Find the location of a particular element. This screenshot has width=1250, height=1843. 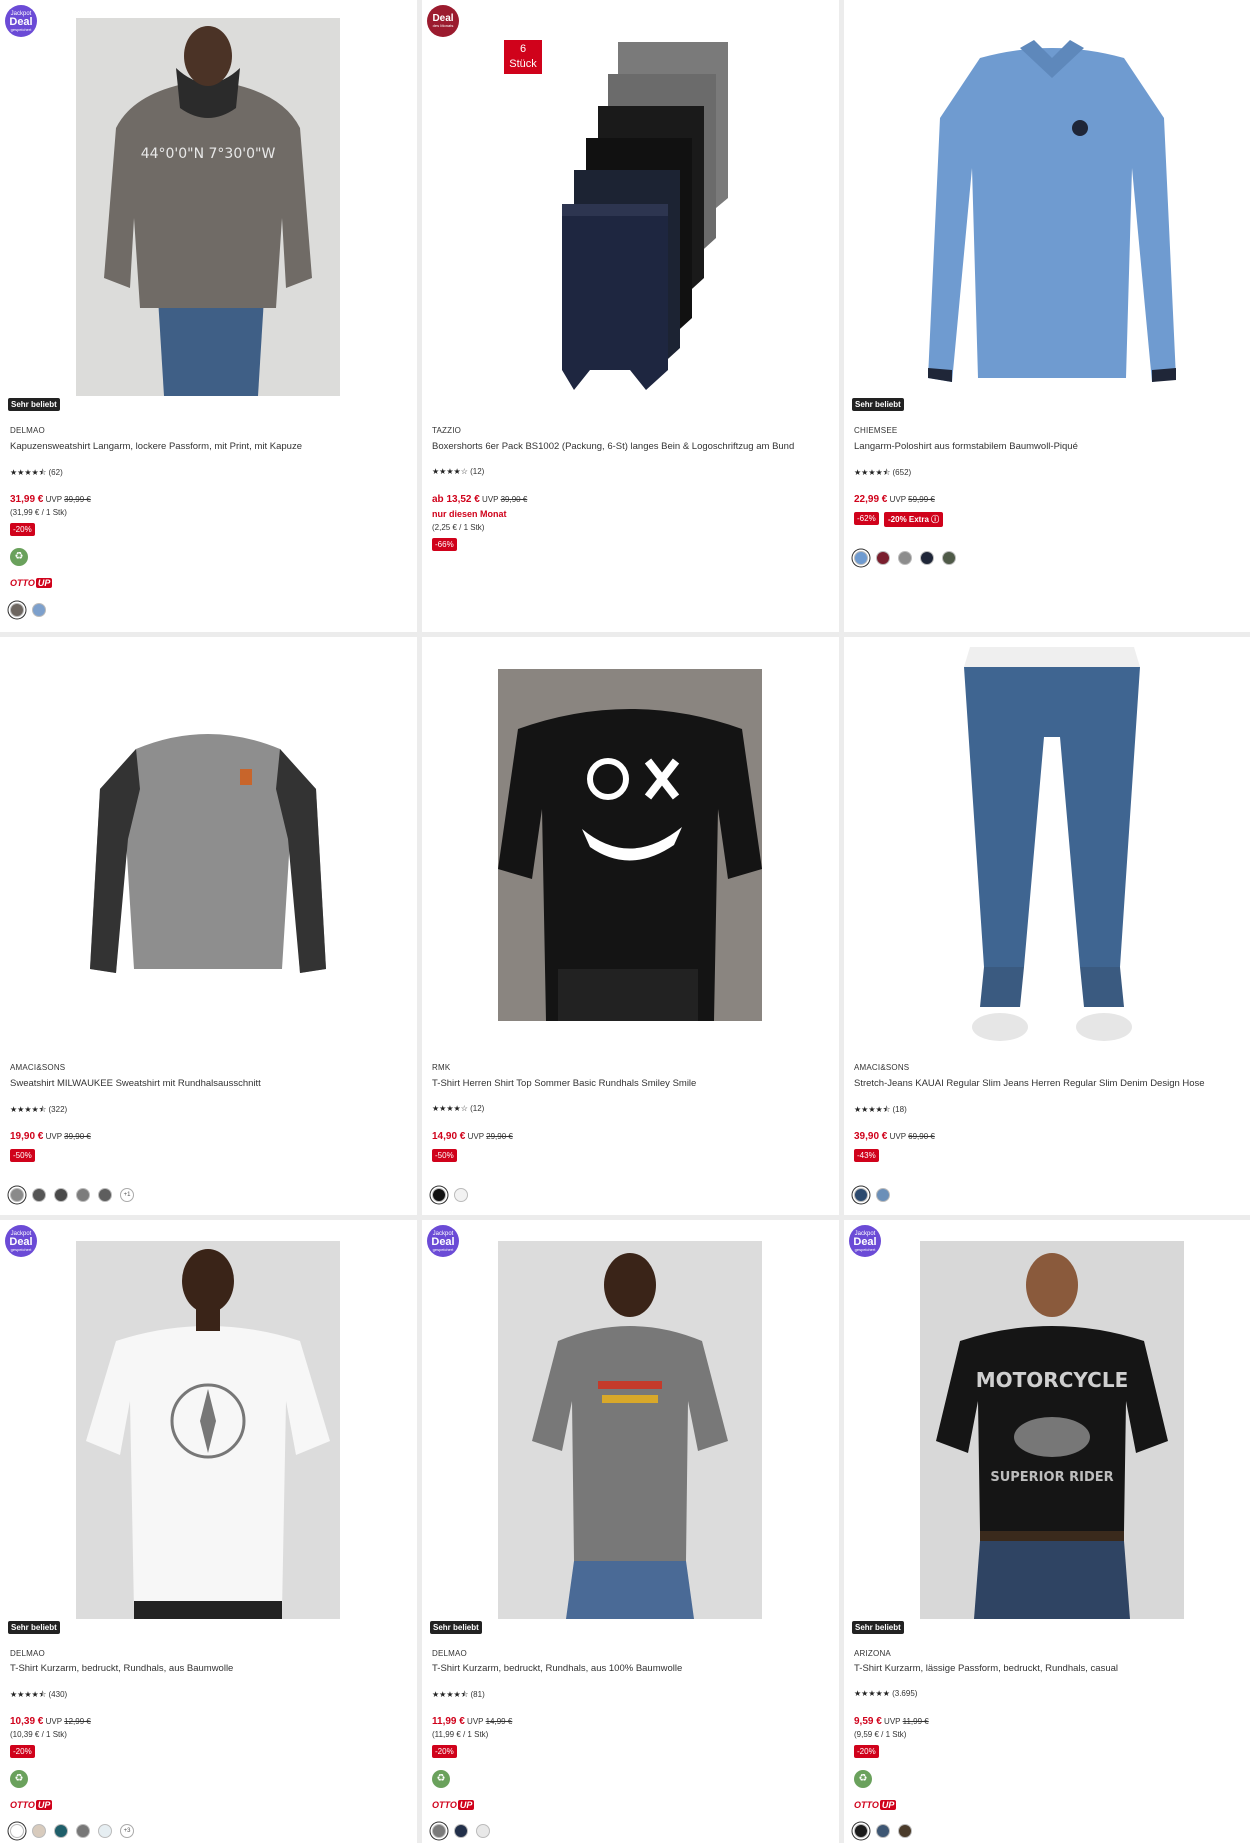

review-count: (430) is located at coordinates (58, 1694).